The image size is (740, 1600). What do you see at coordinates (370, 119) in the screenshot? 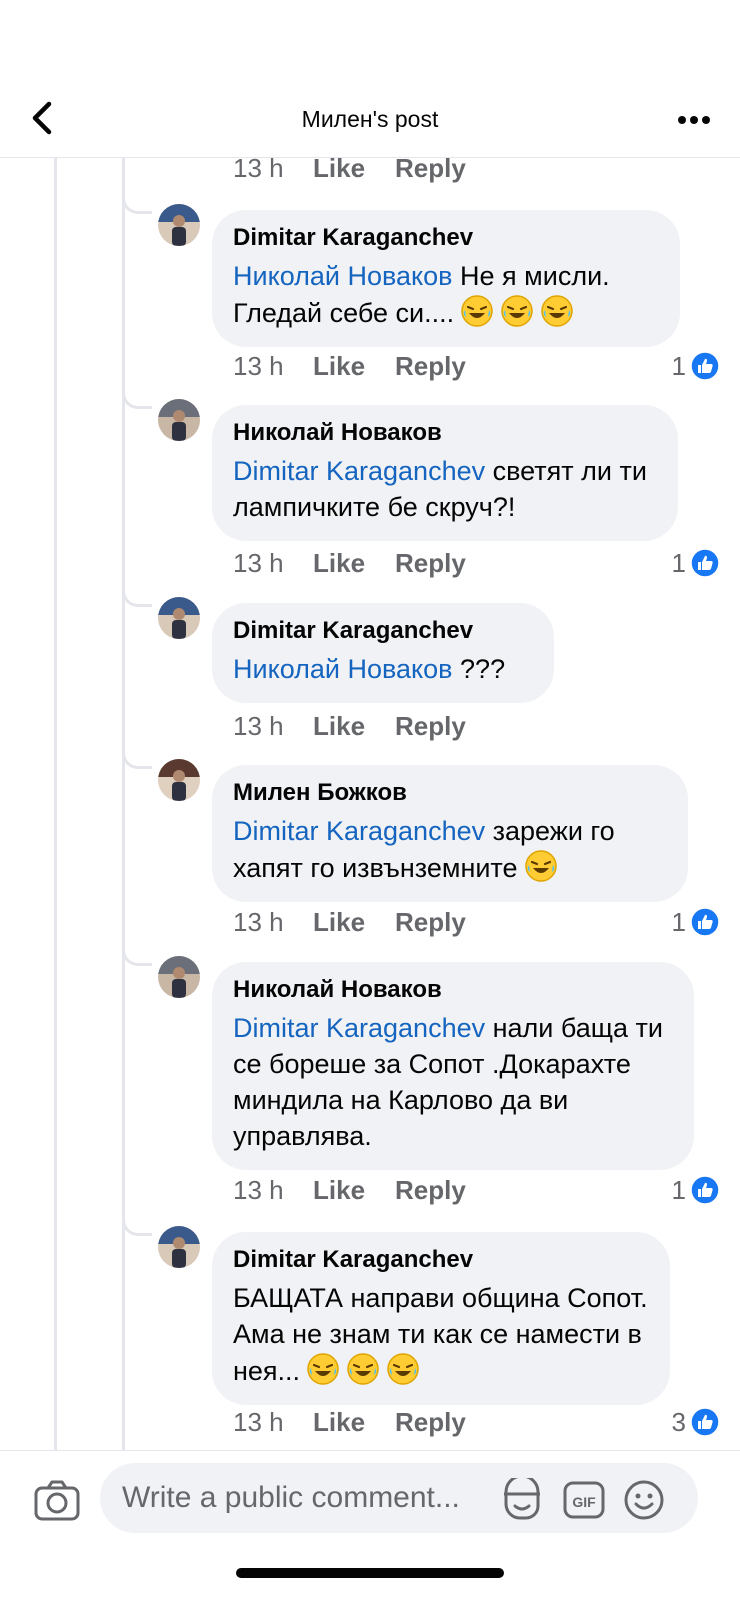
I see `page-title: Милен's post` at bounding box center [370, 119].